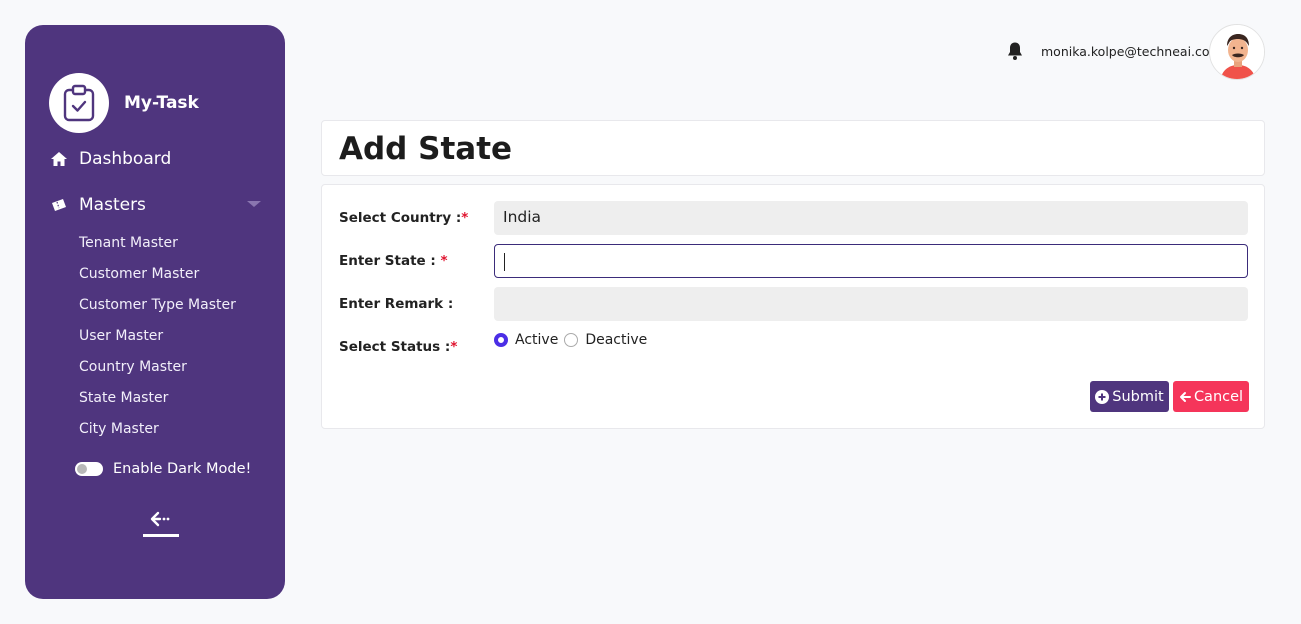 The image size is (1301, 624). Describe the element at coordinates (1131, 51) in the screenshot. I see `user-email: monika.kolpe@techneai.com` at that location.